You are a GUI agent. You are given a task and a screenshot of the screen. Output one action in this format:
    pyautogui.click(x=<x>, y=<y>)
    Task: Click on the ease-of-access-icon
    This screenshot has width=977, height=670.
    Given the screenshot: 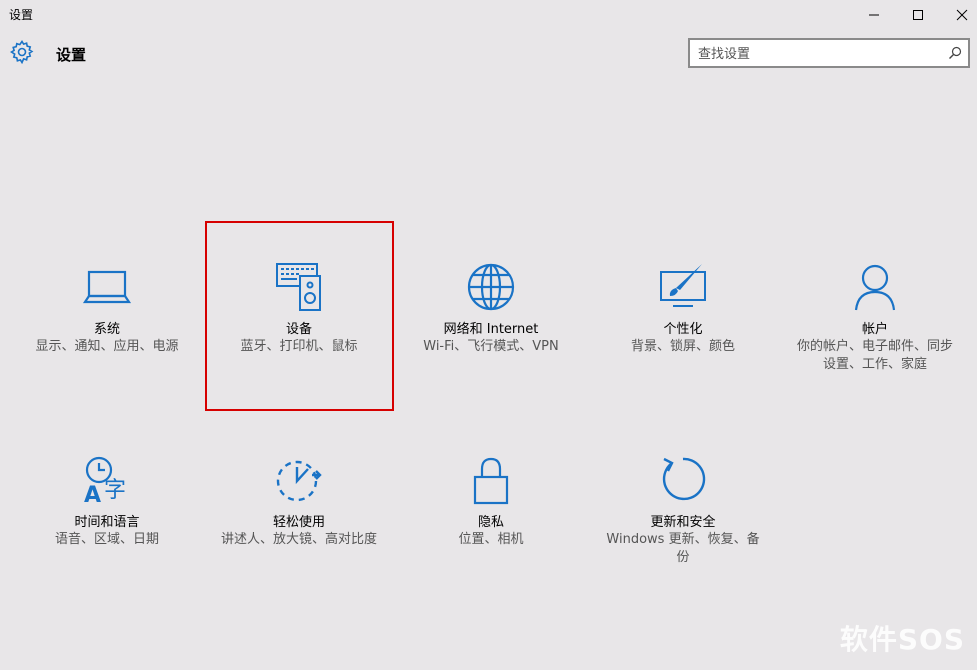 What is the action you would take?
    pyautogui.click(x=299, y=481)
    